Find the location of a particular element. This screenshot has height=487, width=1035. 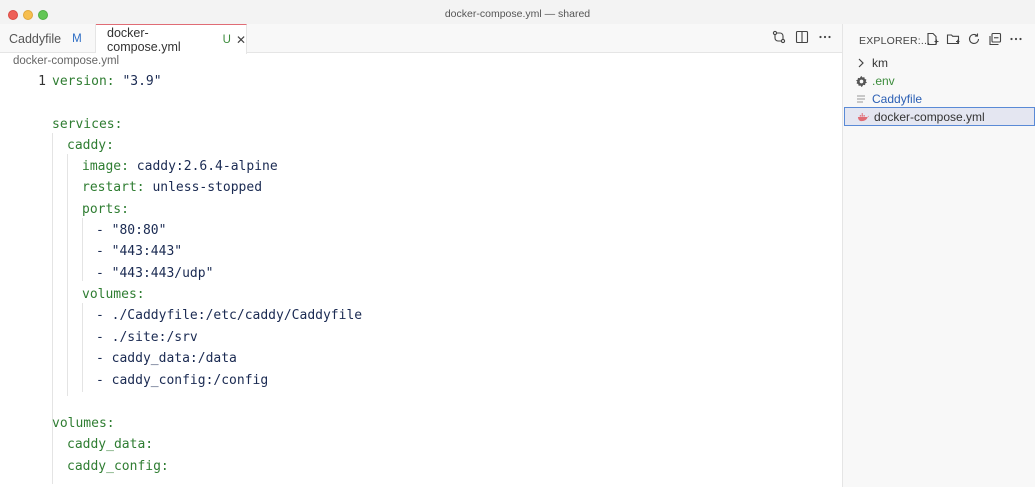

explorer-actions is located at coordinates (974, 41).